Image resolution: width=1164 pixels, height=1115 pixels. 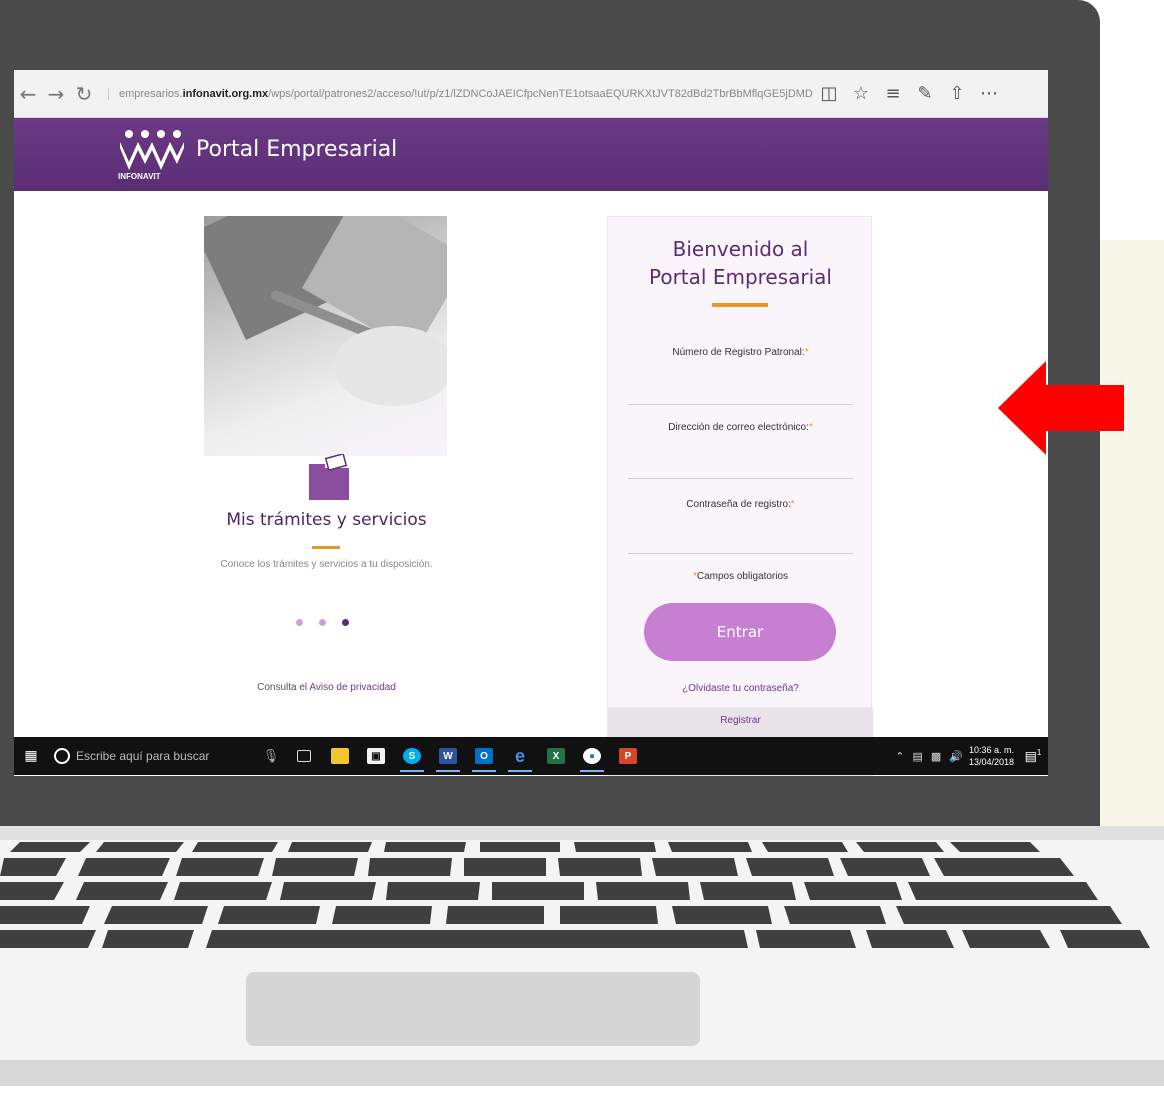 I want to click on clock-time: 10:36 a. m., so click(x=991, y=750).